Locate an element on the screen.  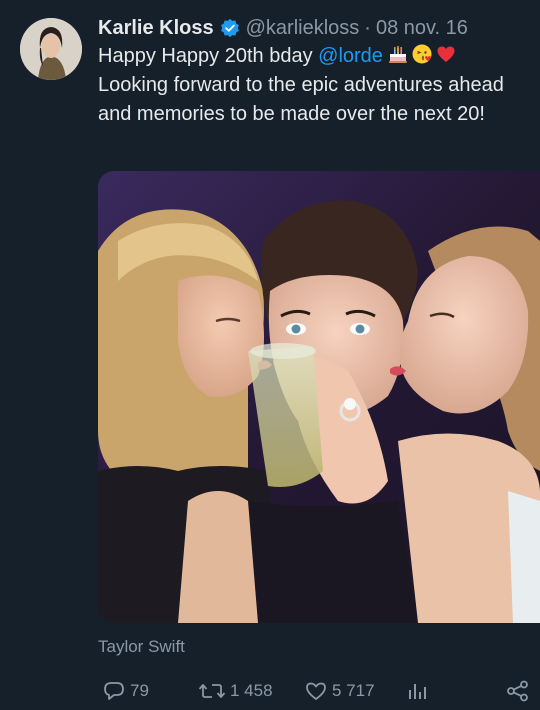
emoji-group is located at coordinates (422, 54).